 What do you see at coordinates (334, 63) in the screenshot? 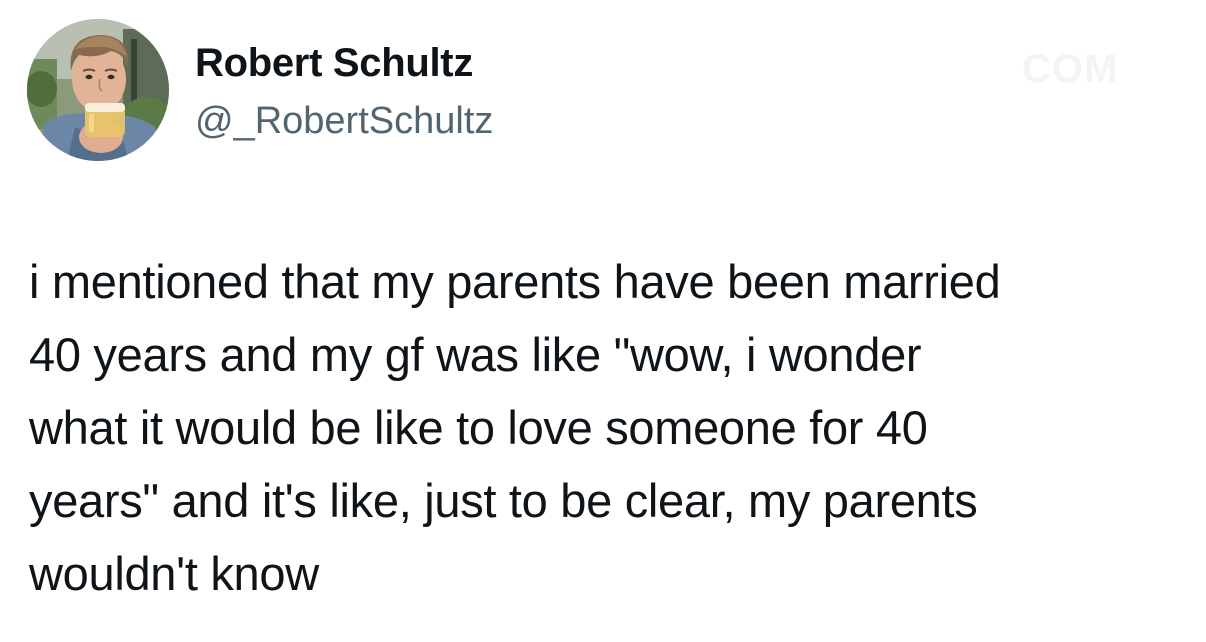
I see `author-display-name: Robert Schultz` at bounding box center [334, 63].